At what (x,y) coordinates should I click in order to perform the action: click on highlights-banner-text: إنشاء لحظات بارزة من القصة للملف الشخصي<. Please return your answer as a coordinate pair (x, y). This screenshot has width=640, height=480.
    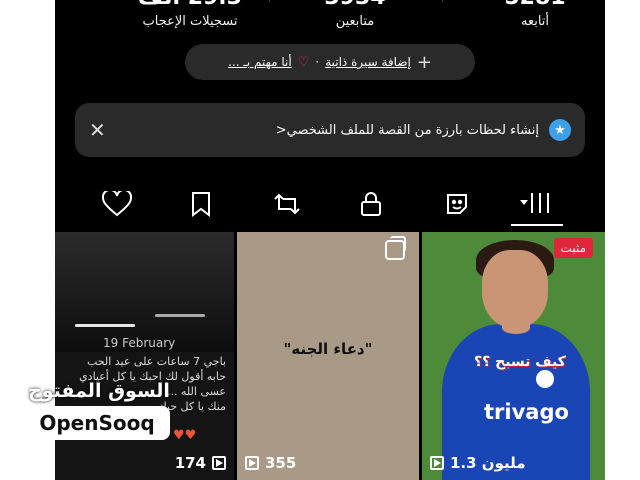
    Looking at the image, I should click on (407, 130).